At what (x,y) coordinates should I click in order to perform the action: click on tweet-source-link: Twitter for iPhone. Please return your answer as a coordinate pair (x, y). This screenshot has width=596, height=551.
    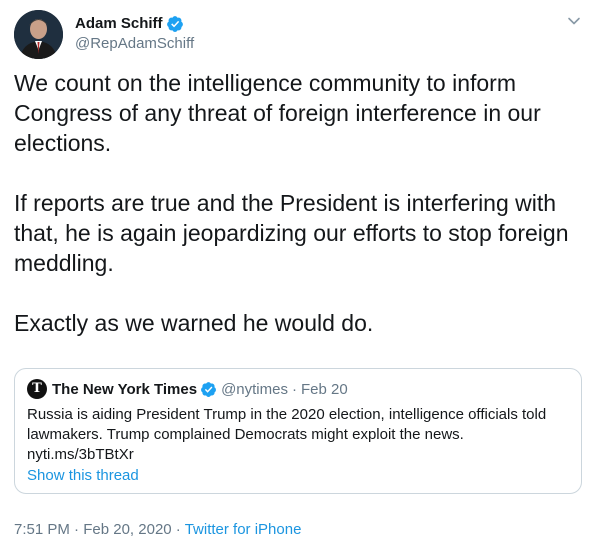
    Looking at the image, I should click on (243, 529).